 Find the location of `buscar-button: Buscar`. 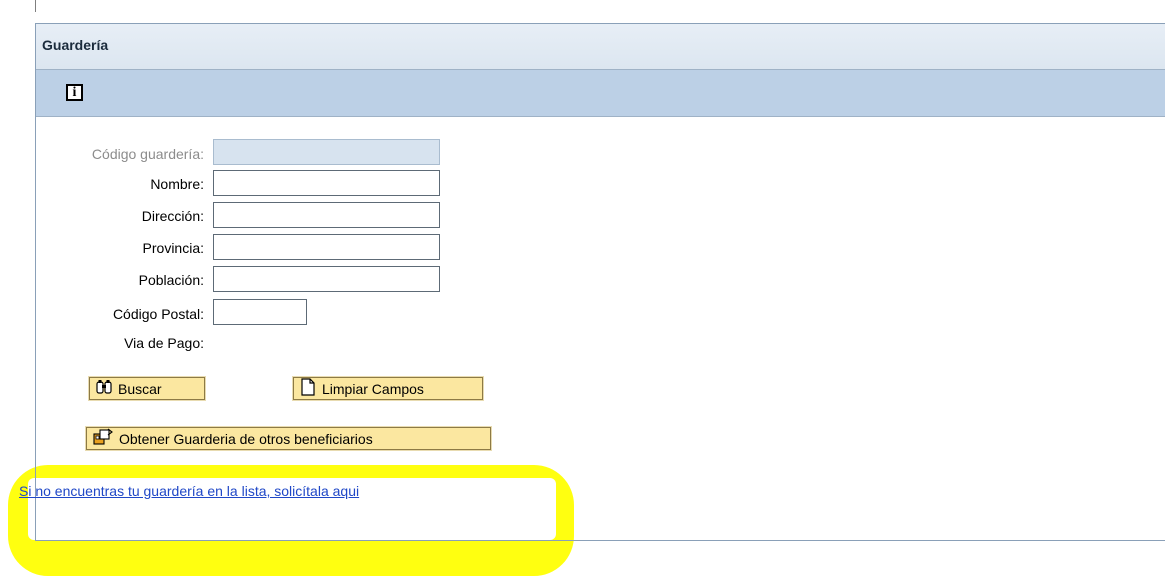

buscar-button: Buscar is located at coordinates (147, 388).